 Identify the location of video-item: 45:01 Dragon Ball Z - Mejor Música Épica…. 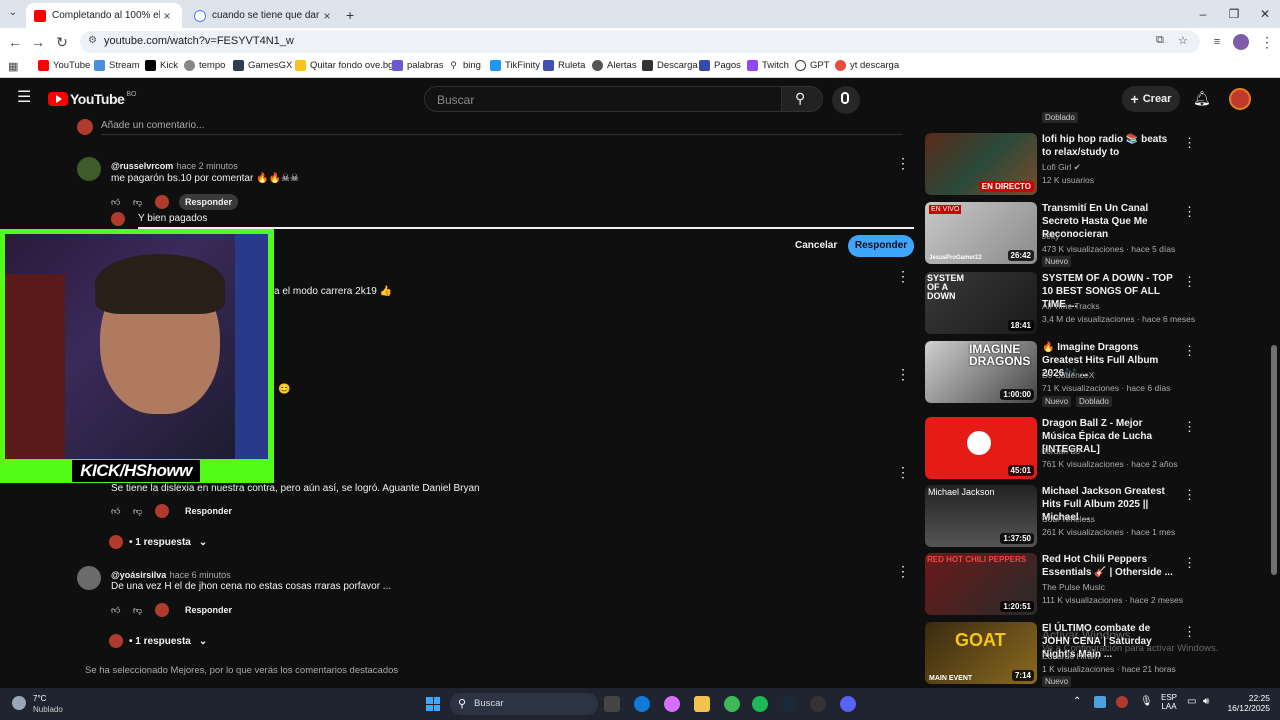
(1060, 448).